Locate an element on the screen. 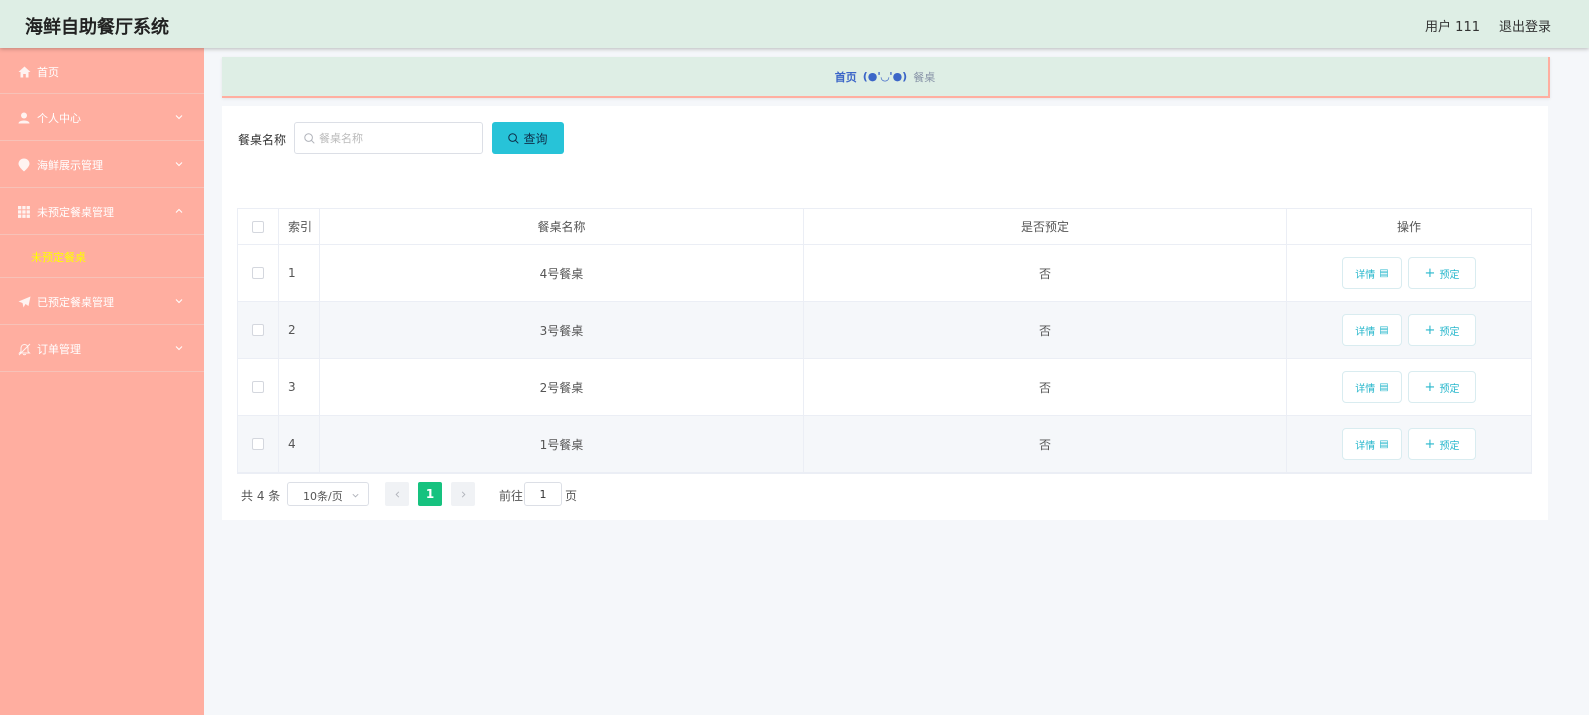 This screenshot has width=1589, height=715. search-icon is located at coordinates (514, 138).